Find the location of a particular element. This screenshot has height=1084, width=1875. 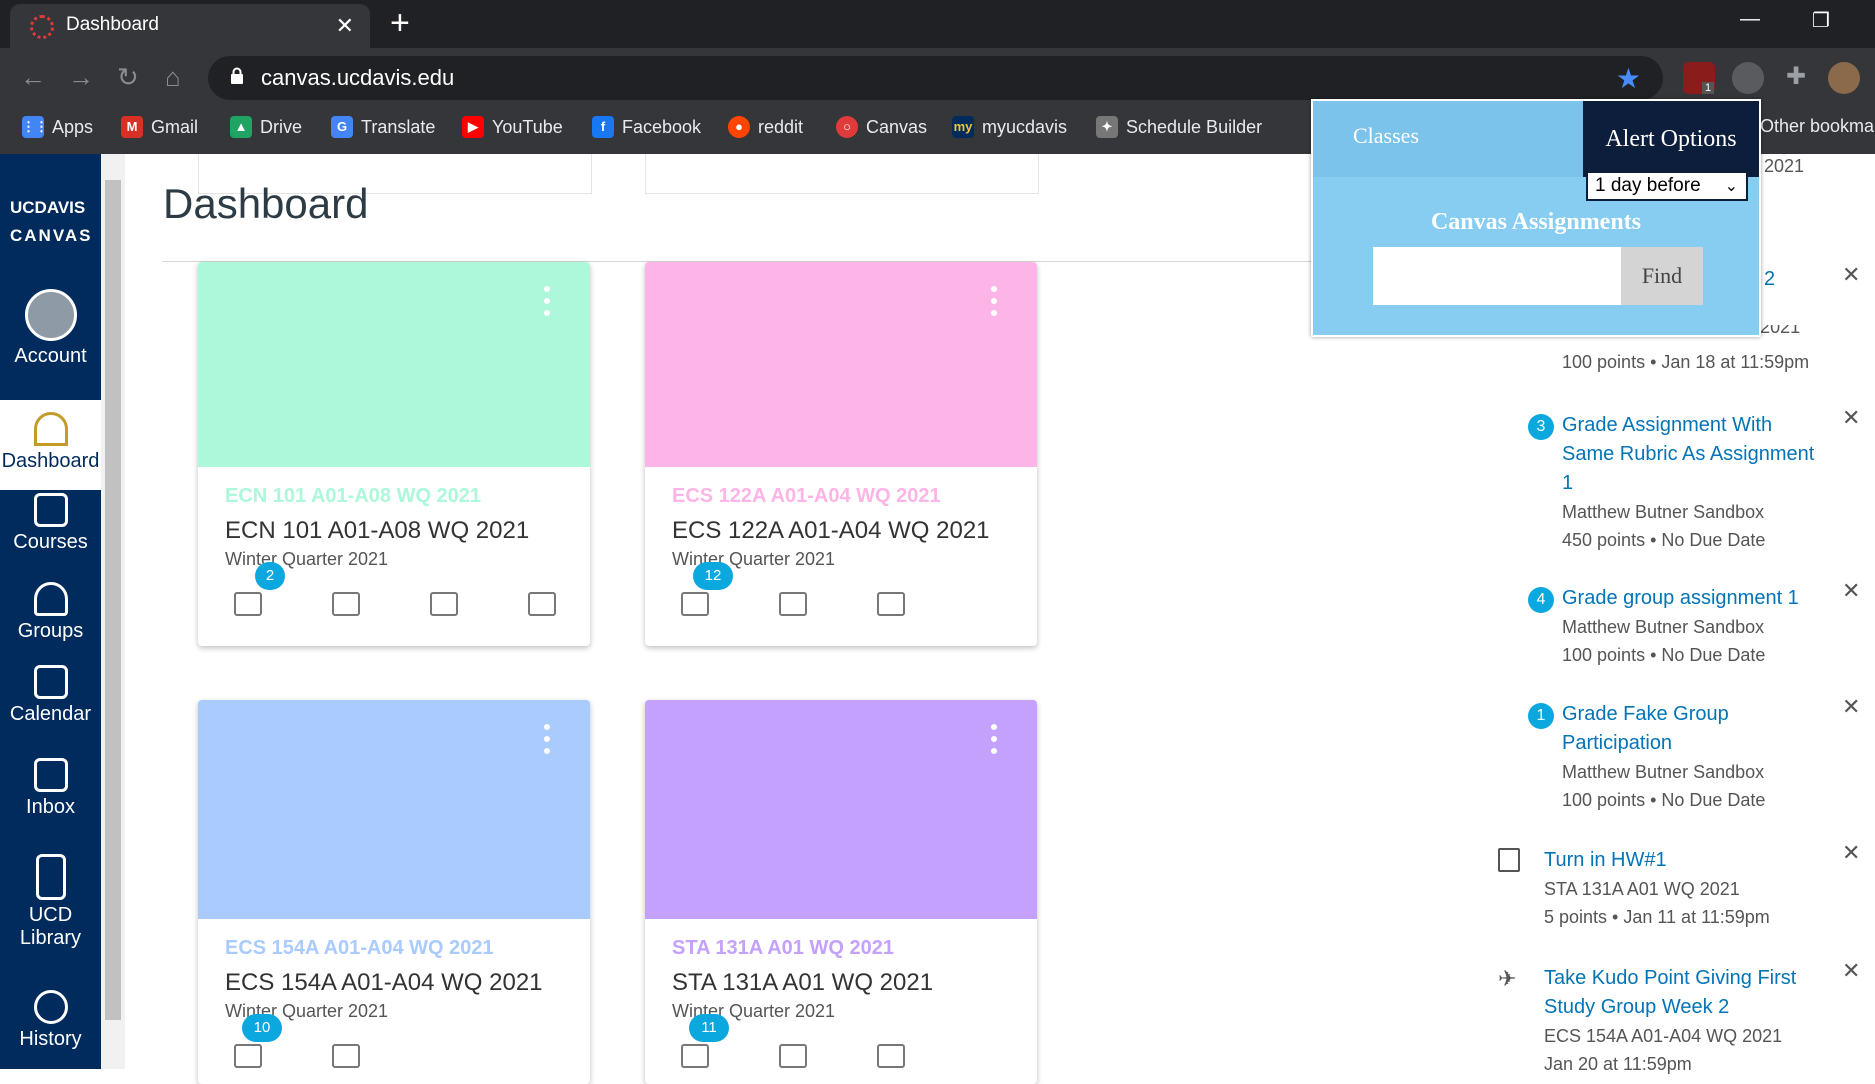

browser-tab: Dashboard ✕ is located at coordinates (190, 26).